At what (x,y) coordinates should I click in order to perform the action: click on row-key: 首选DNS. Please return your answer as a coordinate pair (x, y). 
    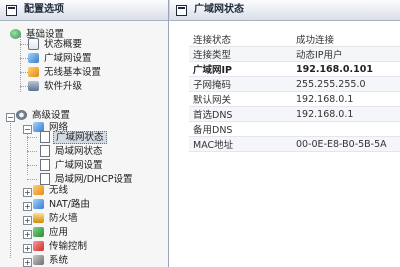
    Looking at the image, I should click on (240, 114).